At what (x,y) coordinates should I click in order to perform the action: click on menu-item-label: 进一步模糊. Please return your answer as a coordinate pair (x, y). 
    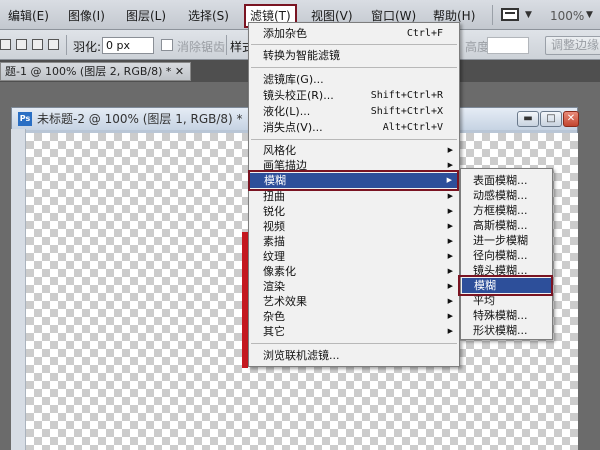
    Looking at the image, I should click on (500, 240).